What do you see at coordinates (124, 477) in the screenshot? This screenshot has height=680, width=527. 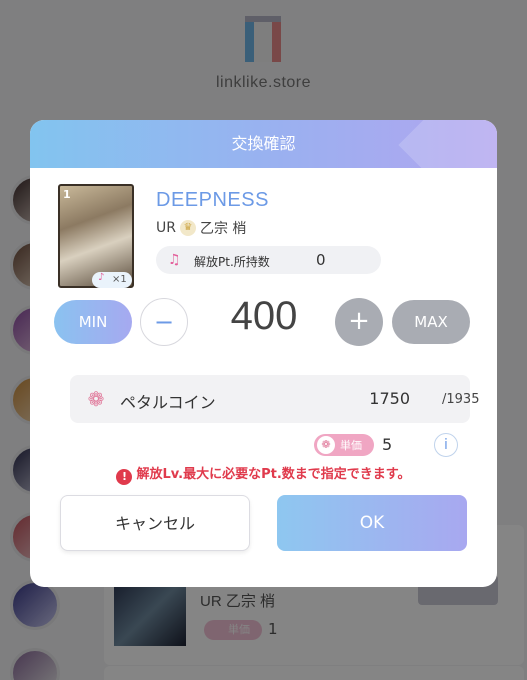 I see `warning-icon: !` at bounding box center [124, 477].